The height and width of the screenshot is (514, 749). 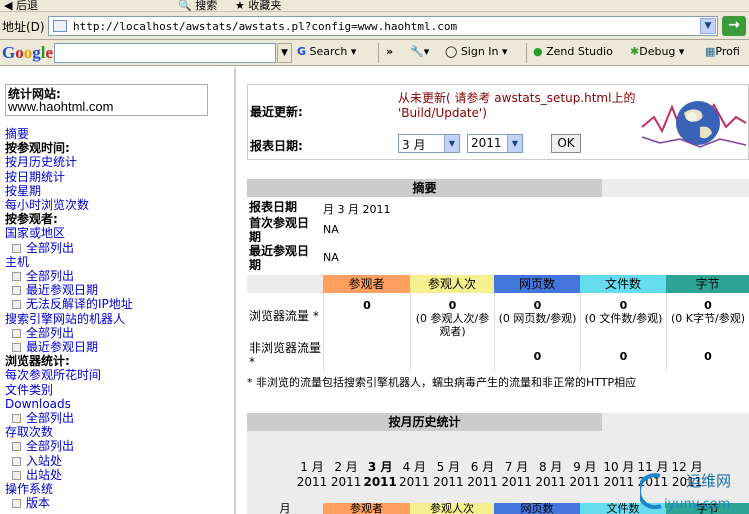 What do you see at coordinates (37, 148) in the screenshot?
I see `nav-heading: 按参观时间:` at bounding box center [37, 148].